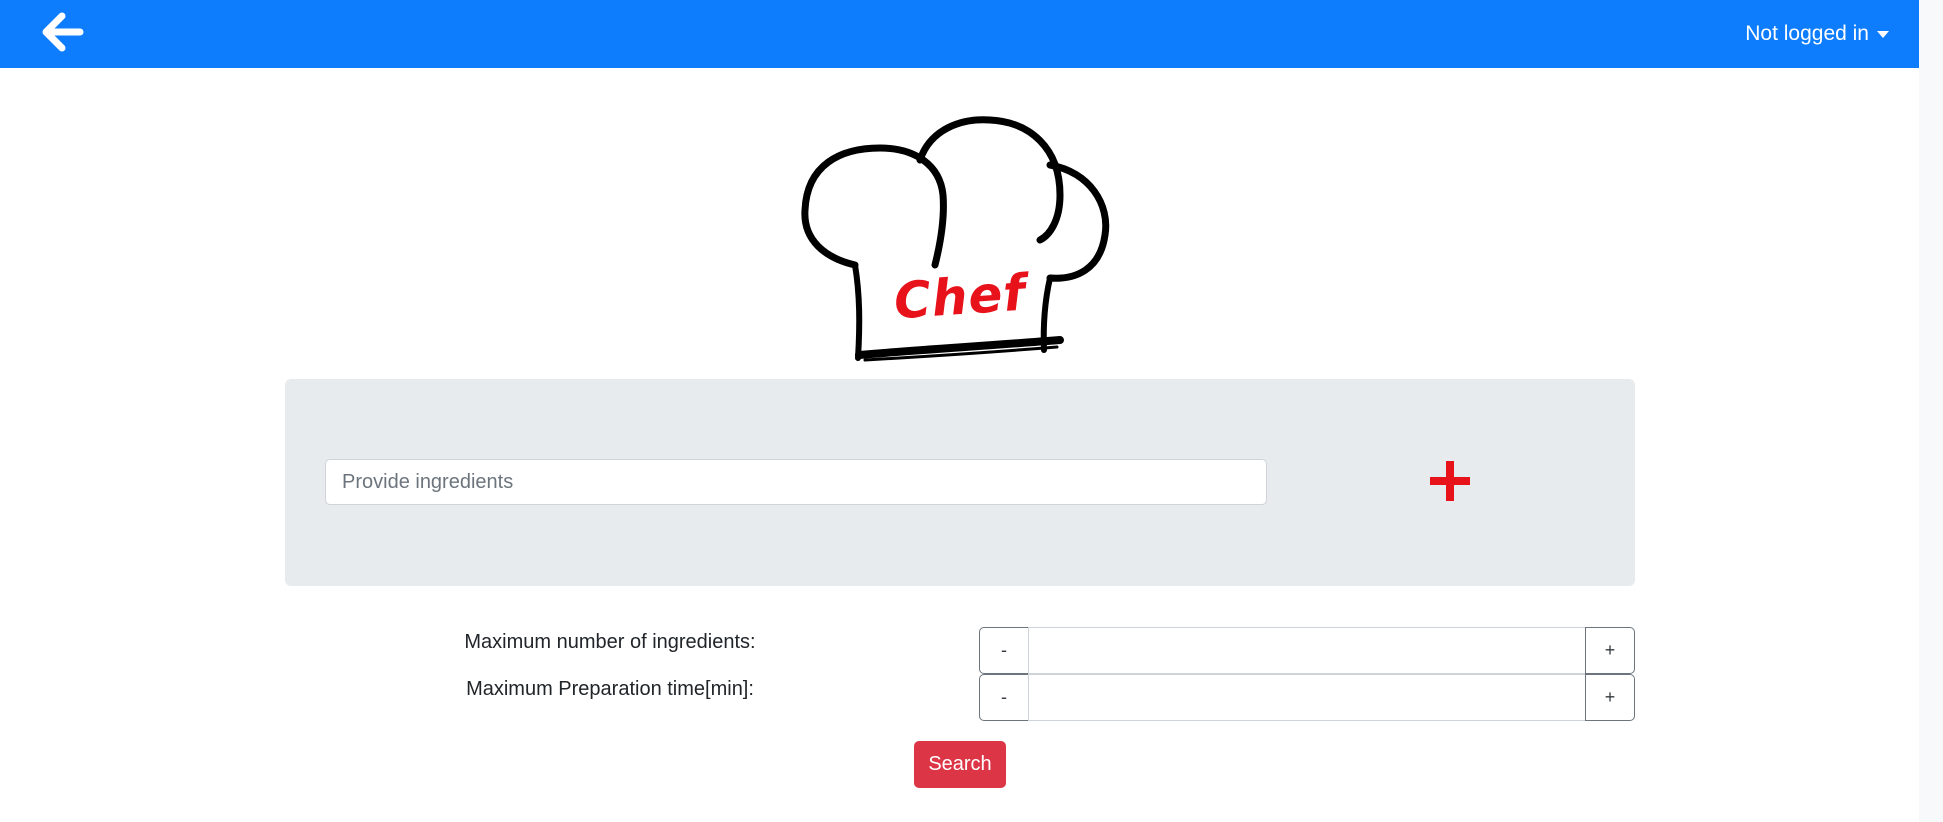 This screenshot has height=822, width=1943. I want to click on max-ingredients-label: Maximum number of ingredients:, so click(610, 642).